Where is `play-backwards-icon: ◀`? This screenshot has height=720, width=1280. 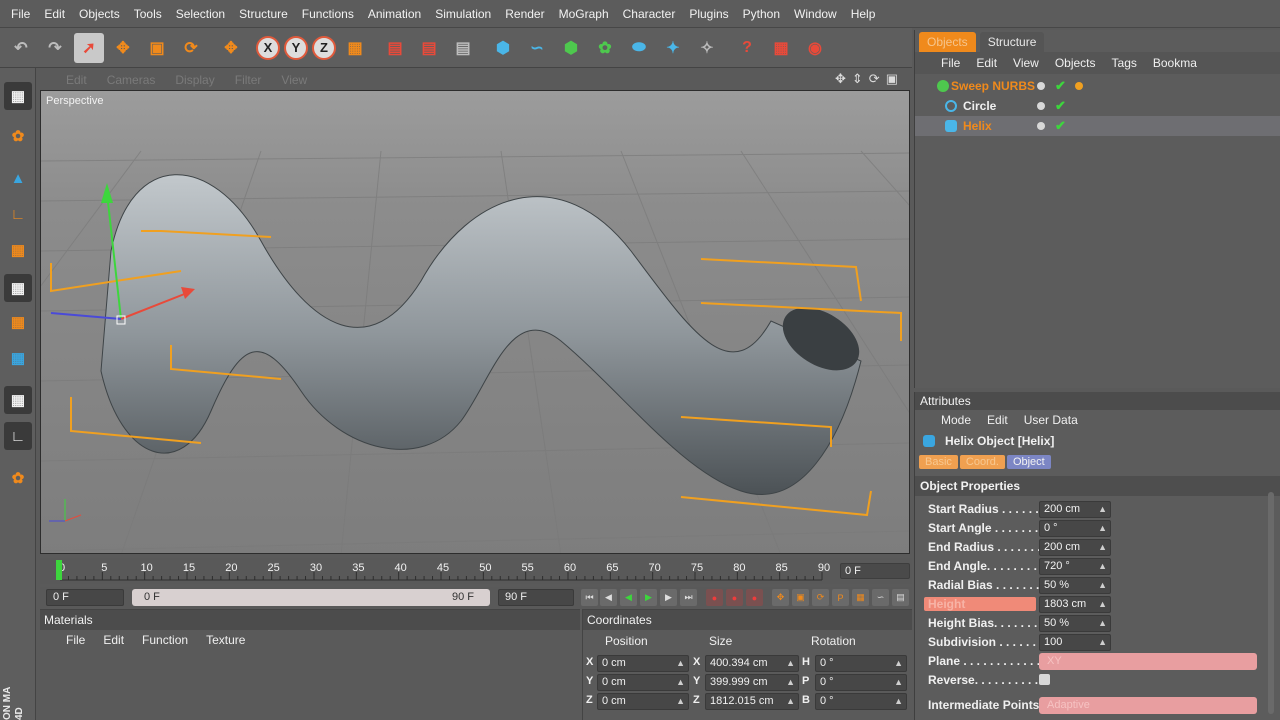 play-backwards-icon: ◀ is located at coordinates (628, 597).